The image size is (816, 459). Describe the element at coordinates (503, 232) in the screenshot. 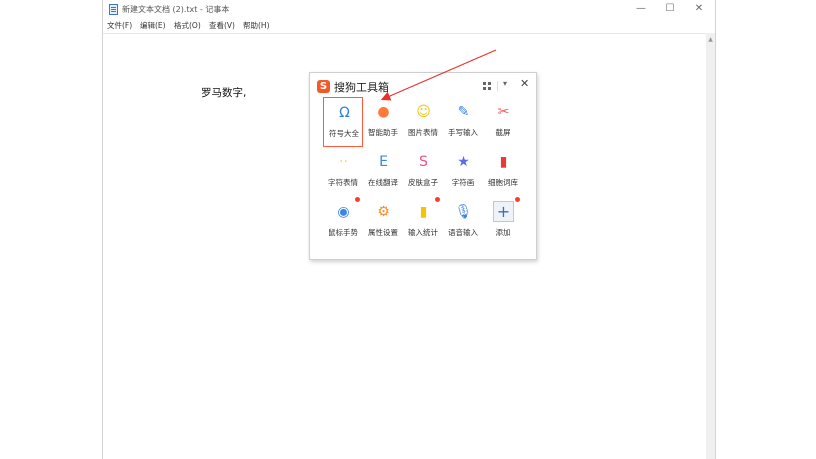

I see `tool-label: 添加` at that location.